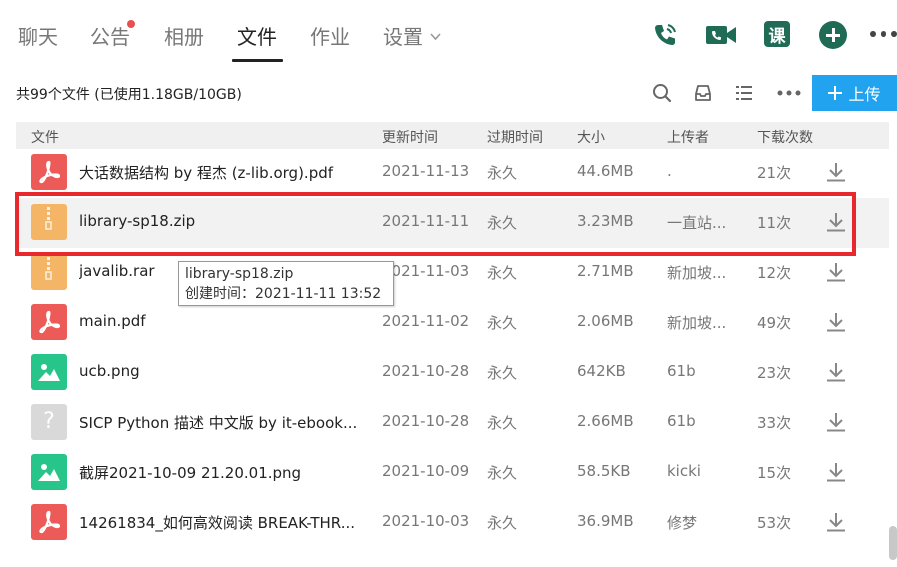 The height and width of the screenshot is (567, 897). I want to click on row-downloads: 53次, so click(774, 523).